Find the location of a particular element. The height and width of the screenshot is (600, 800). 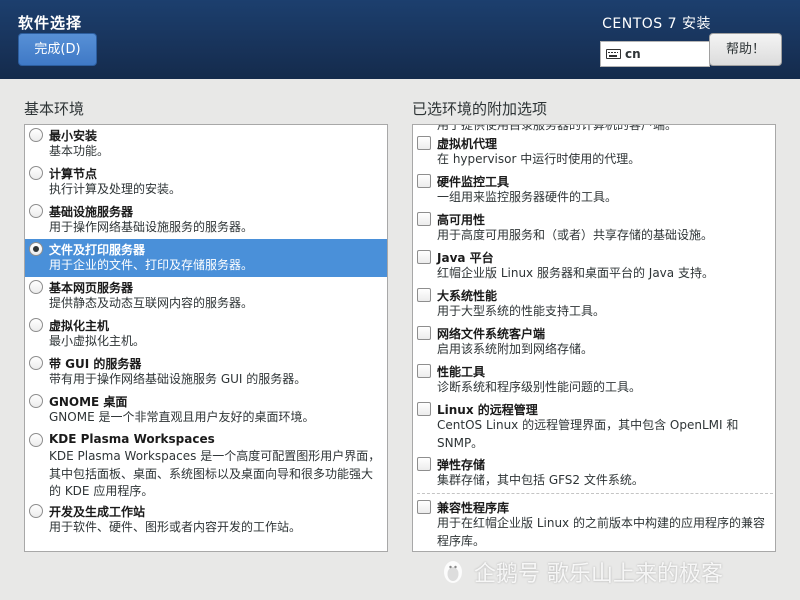

env-item-file-print-server: 文件及打印服务器 用于企业的文件、打印及存储服务器。 is located at coordinates (206, 258).